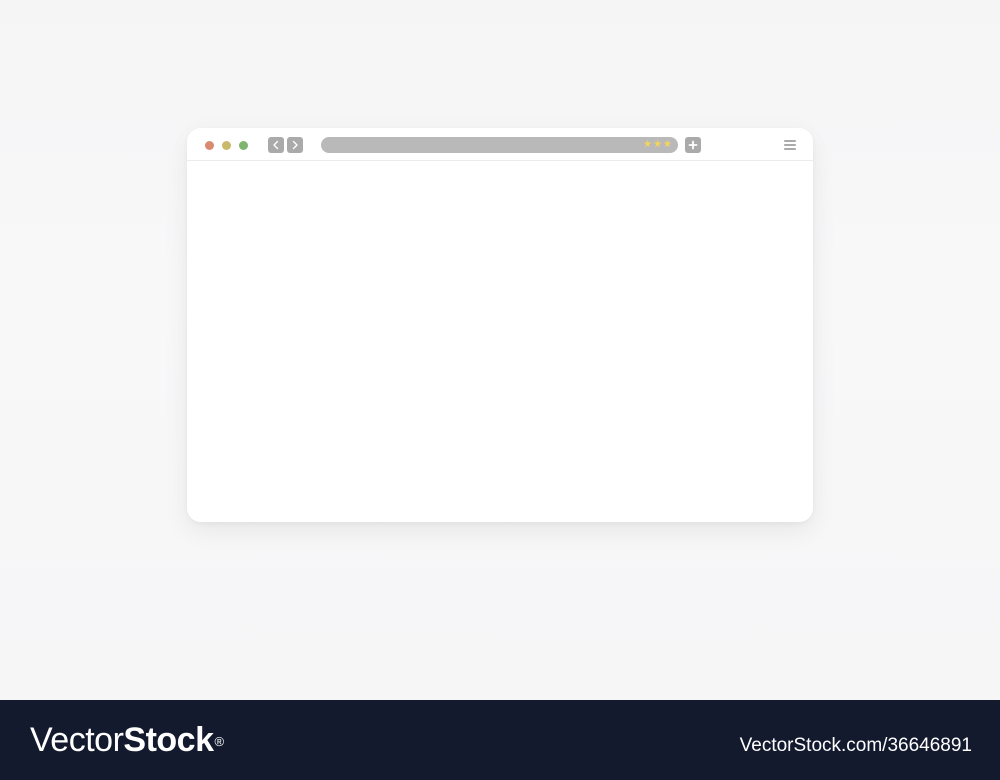  I want to click on hamburger-menu-icon, so click(790, 145).